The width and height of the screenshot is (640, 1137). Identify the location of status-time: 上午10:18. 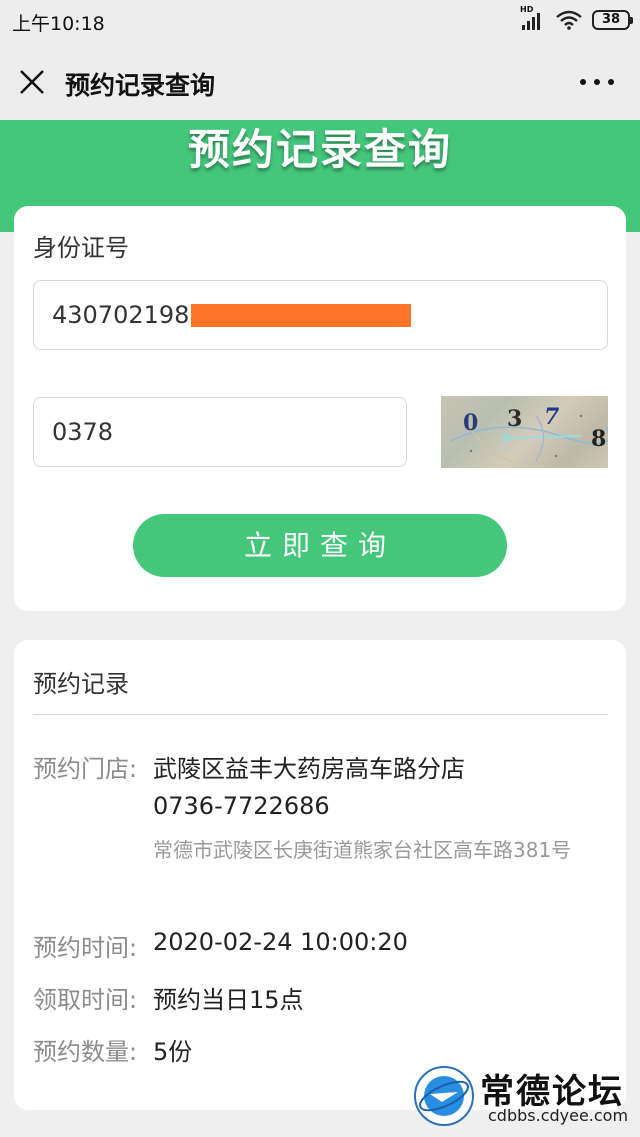
(58, 24).